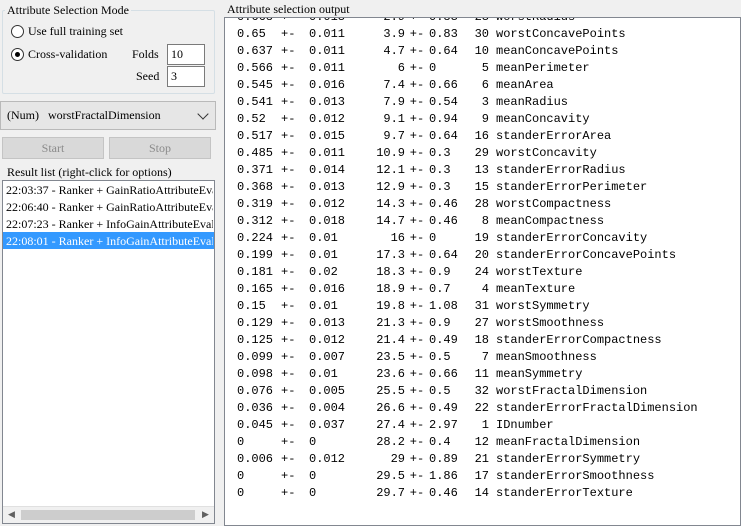 The image size is (741, 526). What do you see at coordinates (327, 357) in the screenshot?
I see `merit-sd: 0.007` at bounding box center [327, 357].